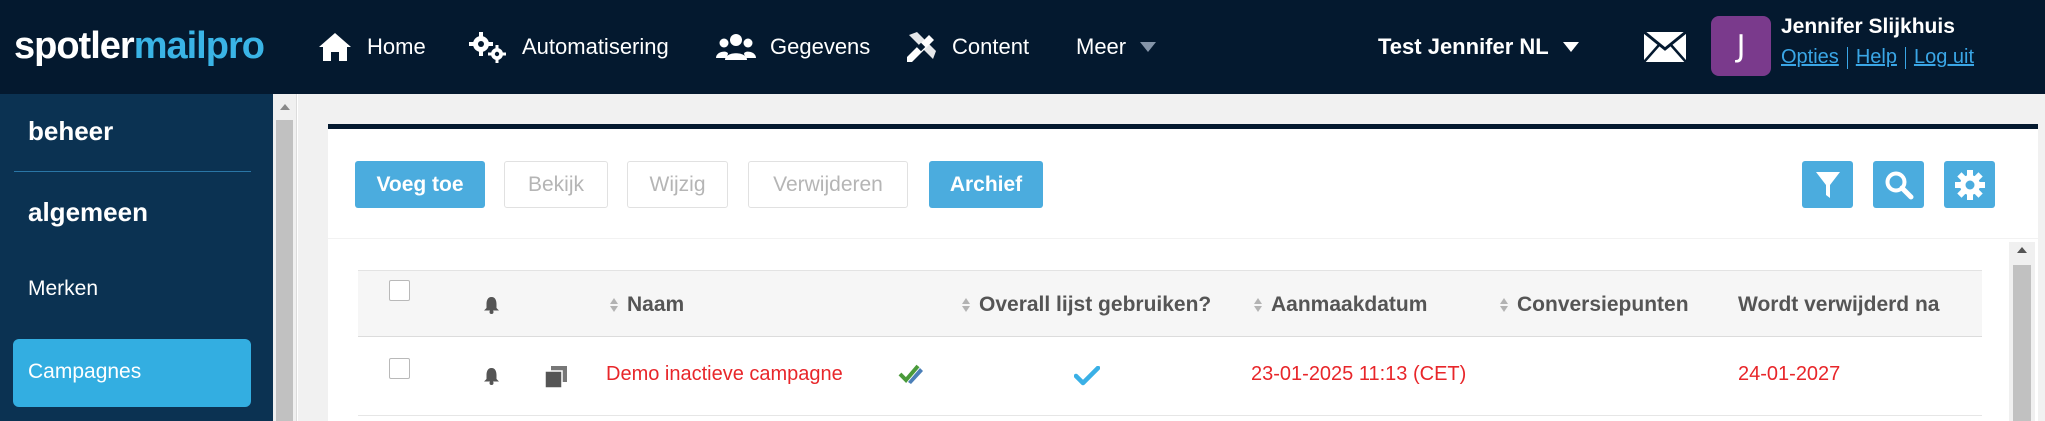  Describe the element at coordinates (724, 374) in the screenshot. I see `campaign-name-link: Demo inactieve campagne` at that location.